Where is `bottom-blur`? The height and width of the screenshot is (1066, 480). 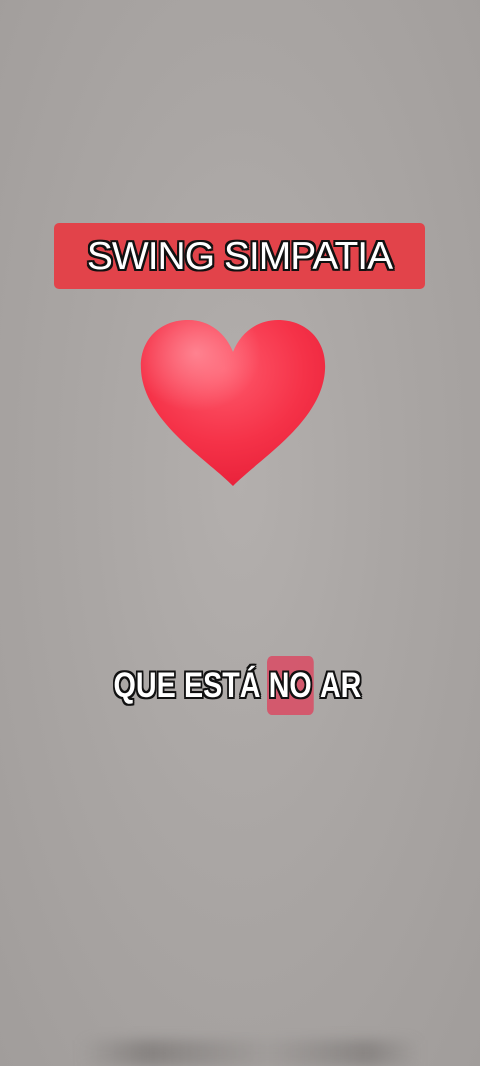
bottom-blur is located at coordinates (250, 1053).